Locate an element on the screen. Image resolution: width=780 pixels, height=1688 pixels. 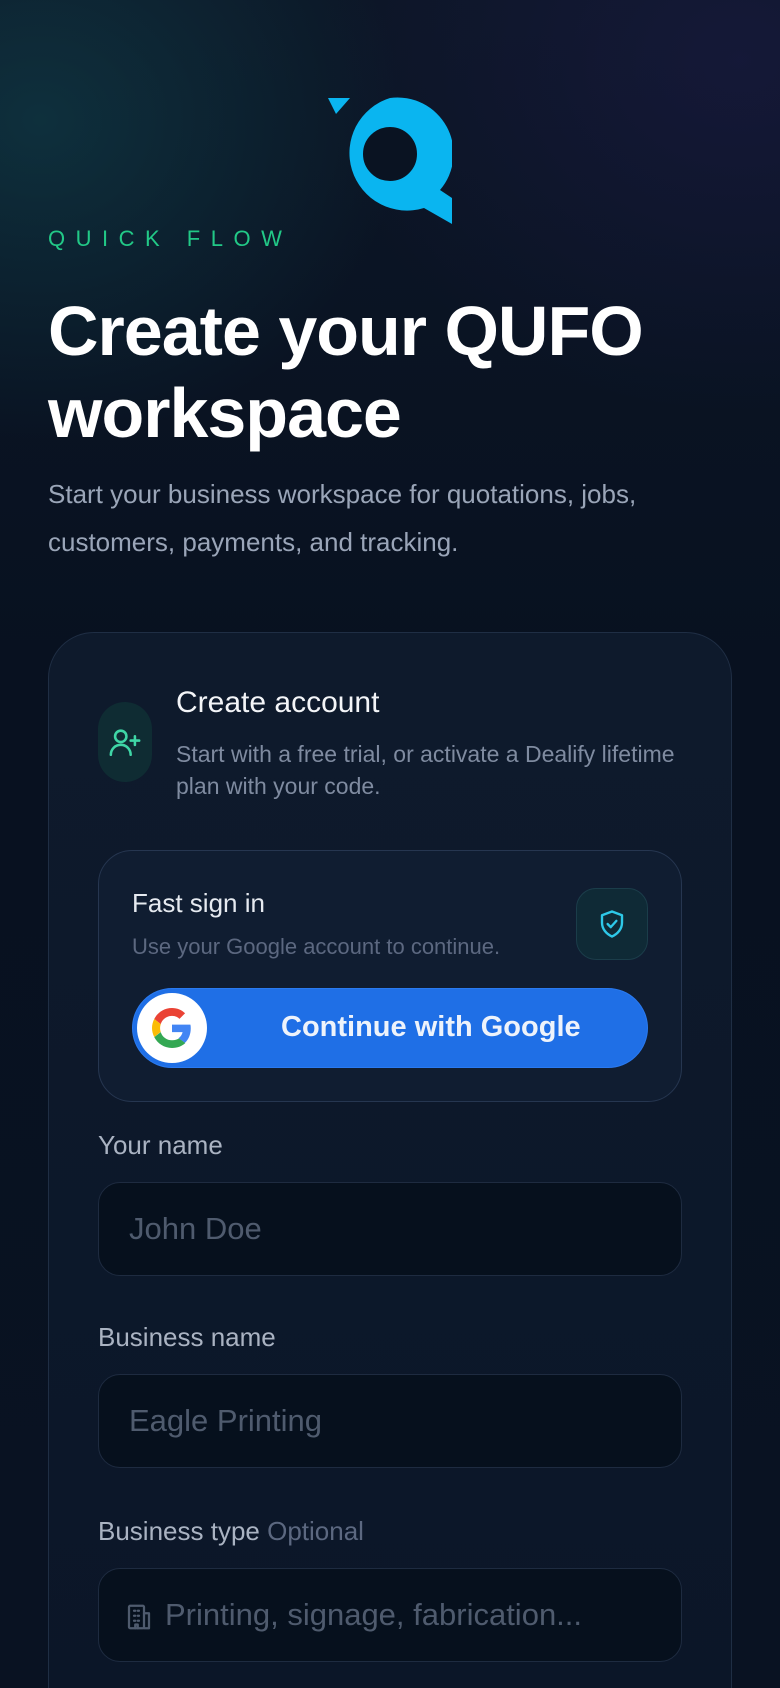
business-name-input is located at coordinates (390, 1421).